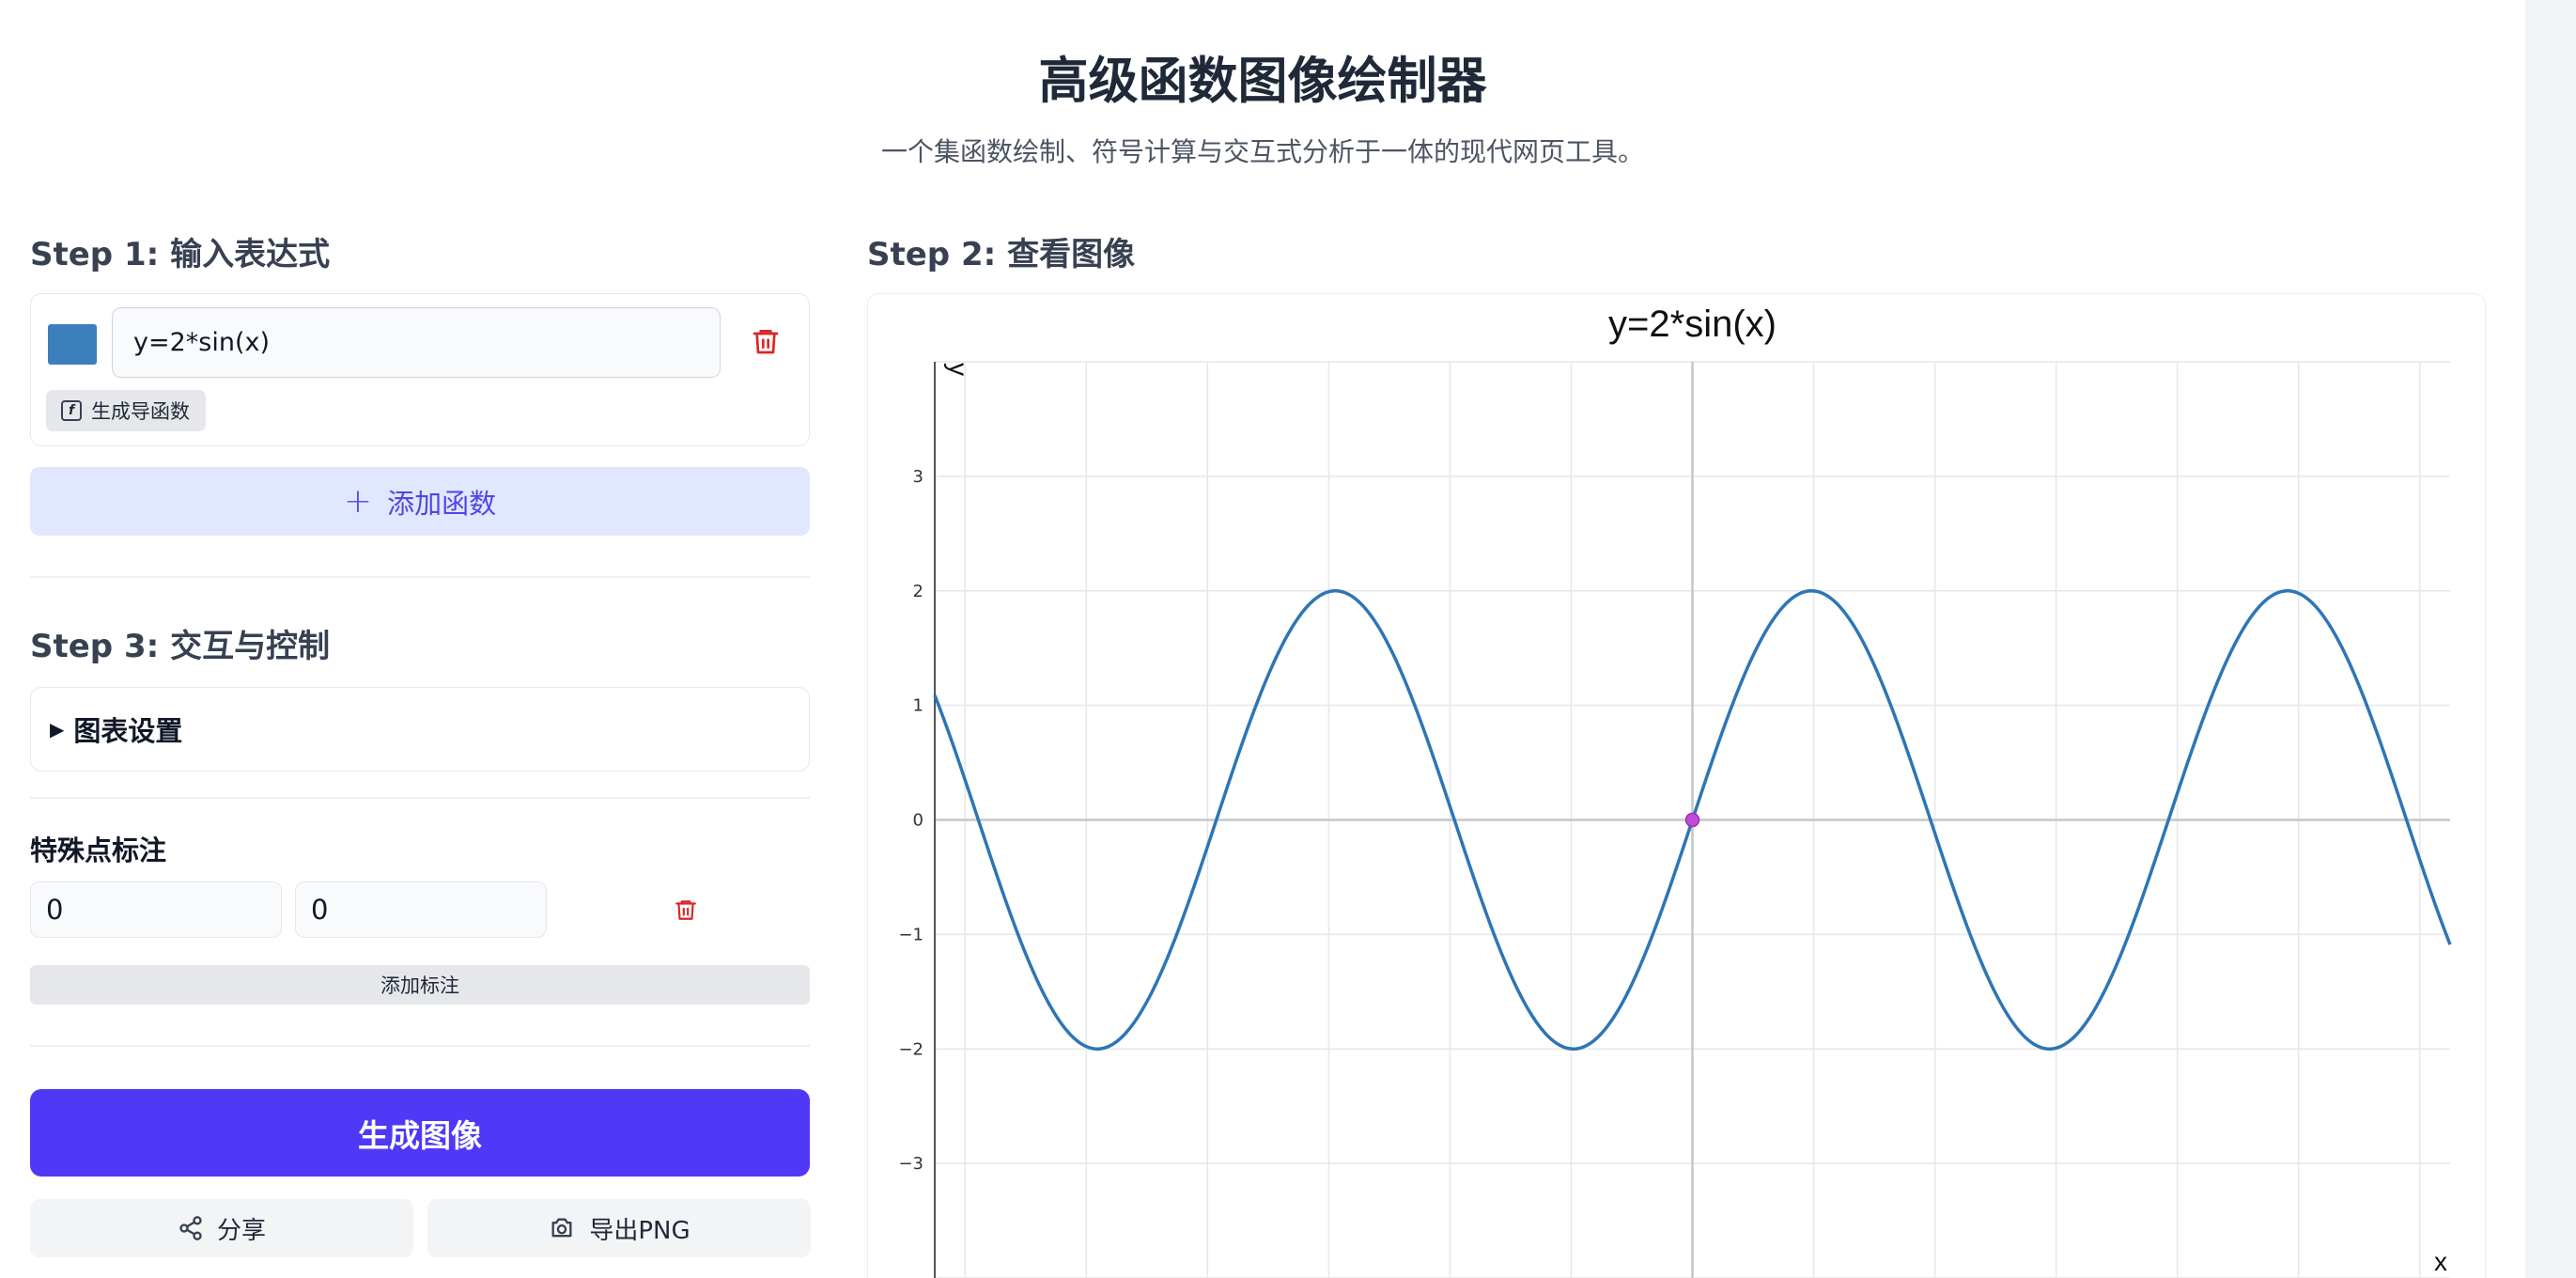  Describe the element at coordinates (918, 591) in the screenshot. I see `y-tick-label: 2` at that location.